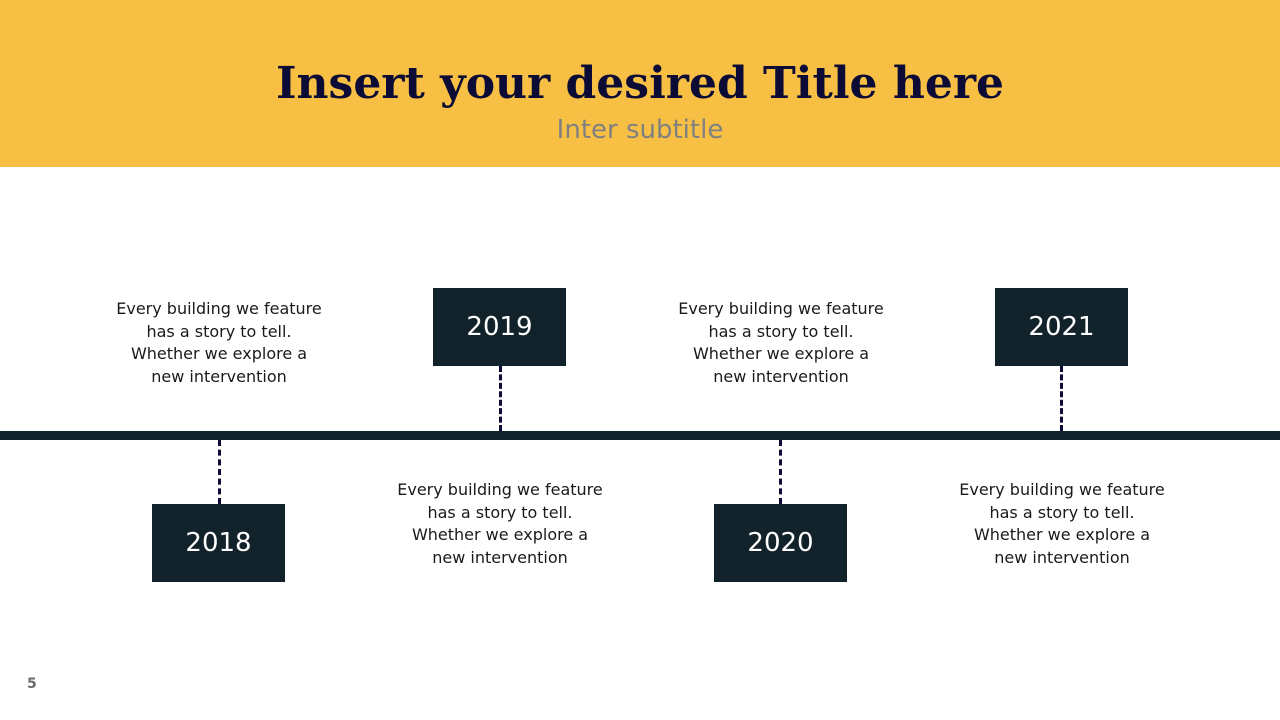  I want to click on milestone-year-box-2021: 2021, so click(1061, 327).